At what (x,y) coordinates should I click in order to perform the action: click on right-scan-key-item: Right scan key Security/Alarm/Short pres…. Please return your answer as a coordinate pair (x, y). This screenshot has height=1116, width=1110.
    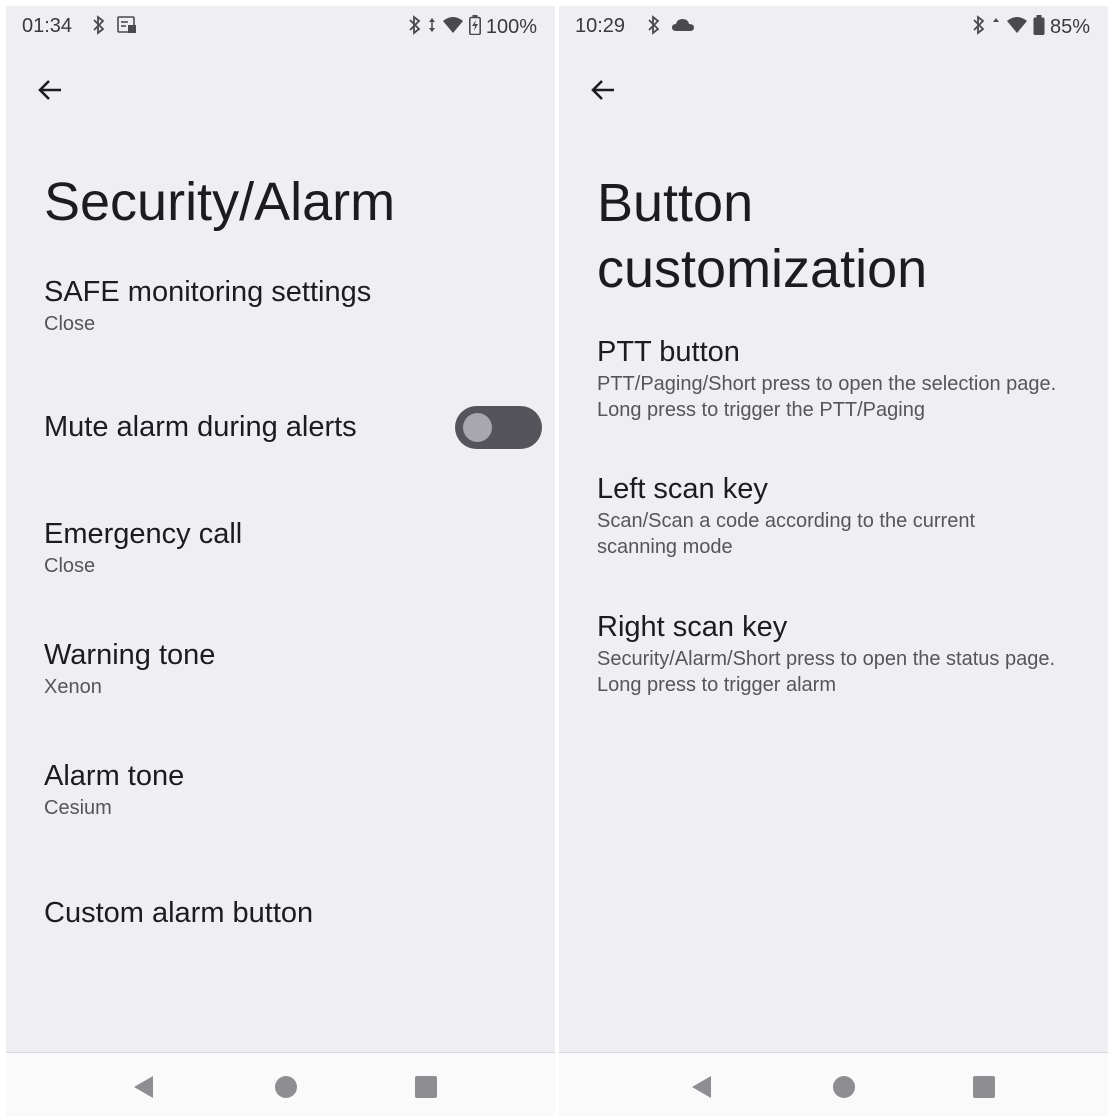
    Looking at the image, I should click on (842, 653).